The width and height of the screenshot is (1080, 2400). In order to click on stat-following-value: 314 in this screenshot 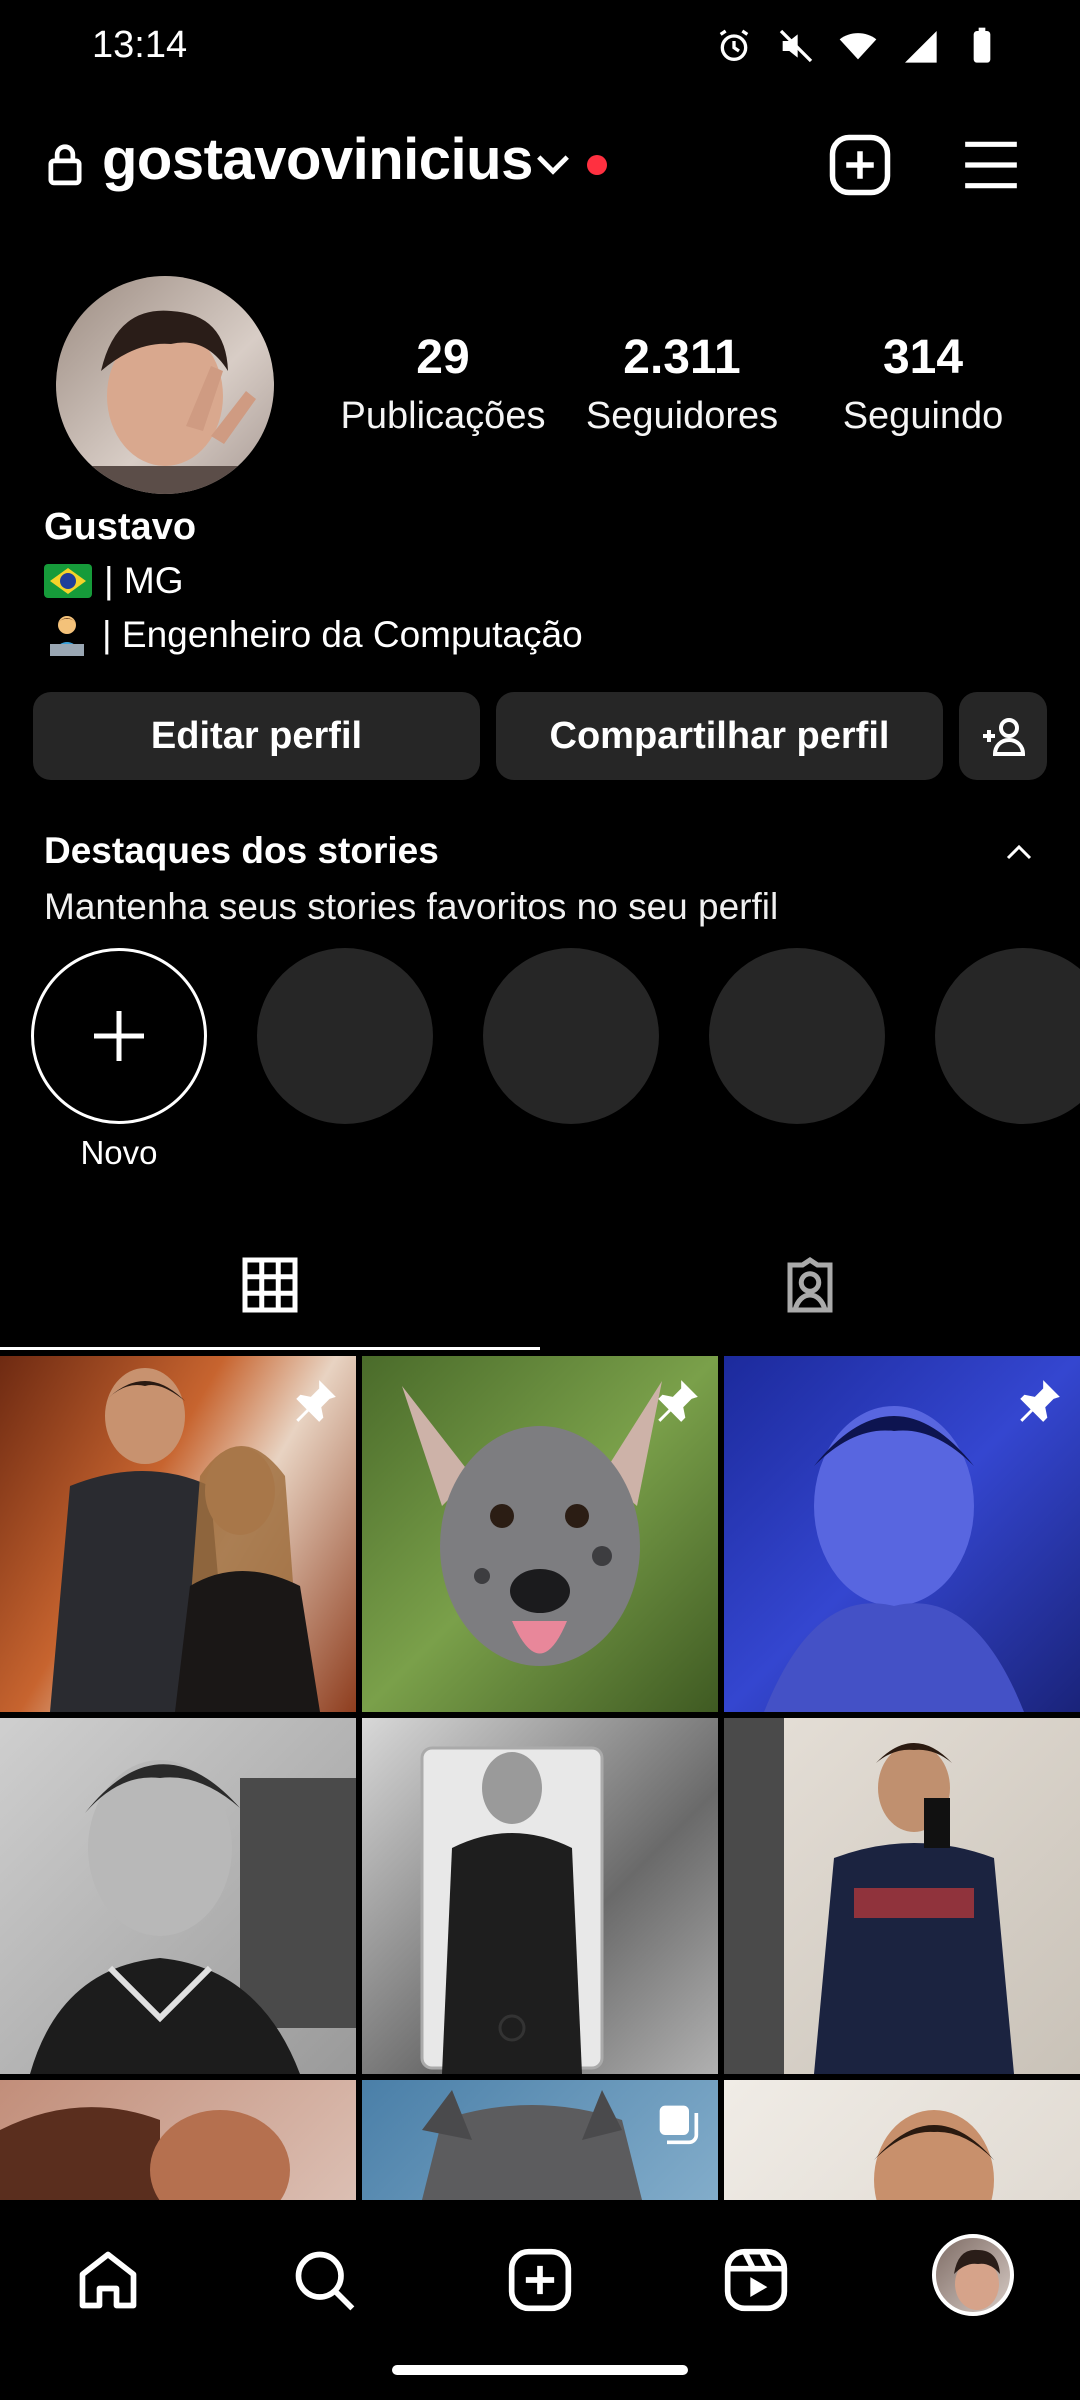, I will do `click(923, 357)`.